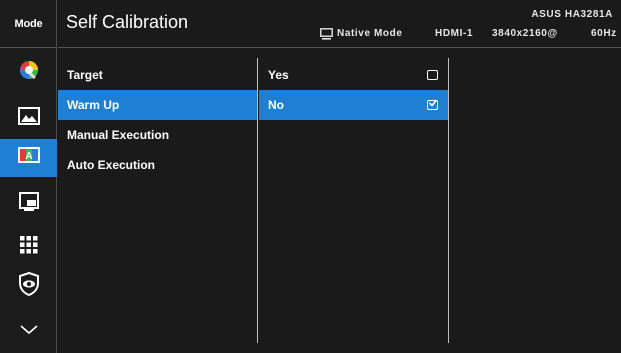  Describe the element at coordinates (85, 75) in the screenshot. I see `menu-item-label: Target` at that location.